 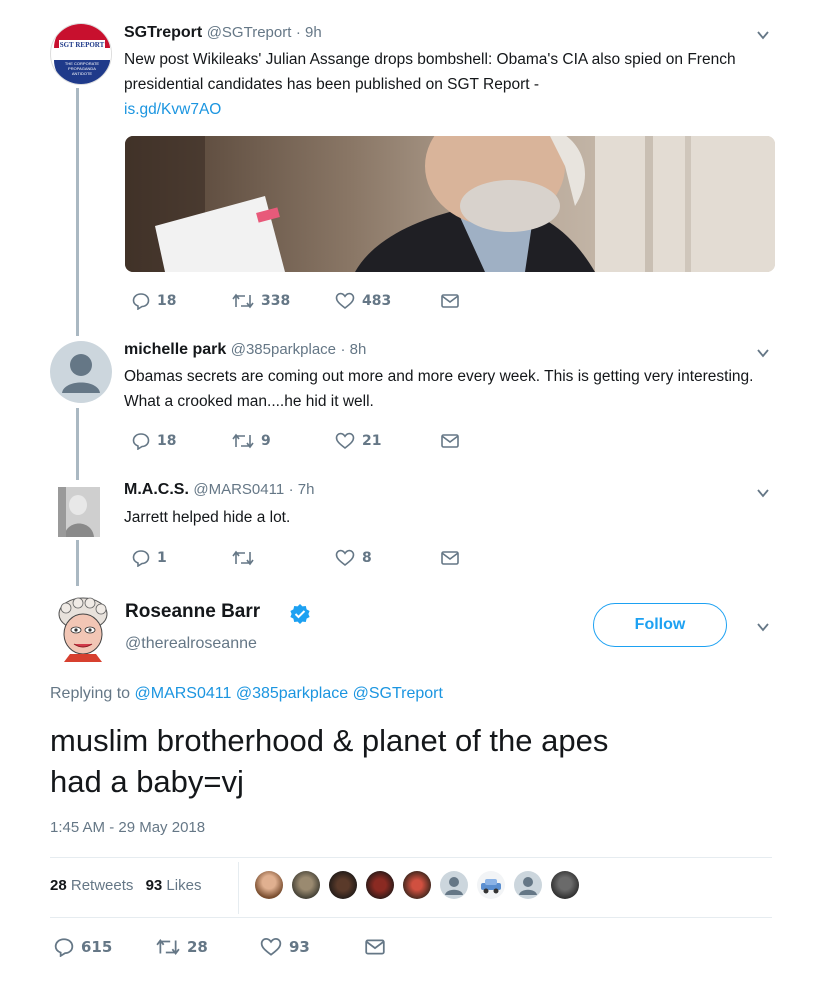 What do you see at coordinates (302, 489) in the screenshot?
I see `tweet-time: · 7h` at bounding box center [302, 489].